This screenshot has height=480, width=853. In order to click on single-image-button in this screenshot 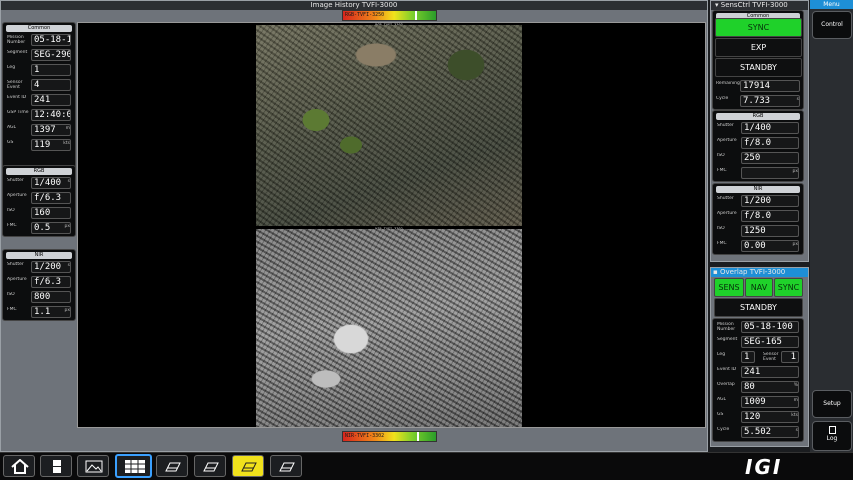, I will do `click(93, 466)`.